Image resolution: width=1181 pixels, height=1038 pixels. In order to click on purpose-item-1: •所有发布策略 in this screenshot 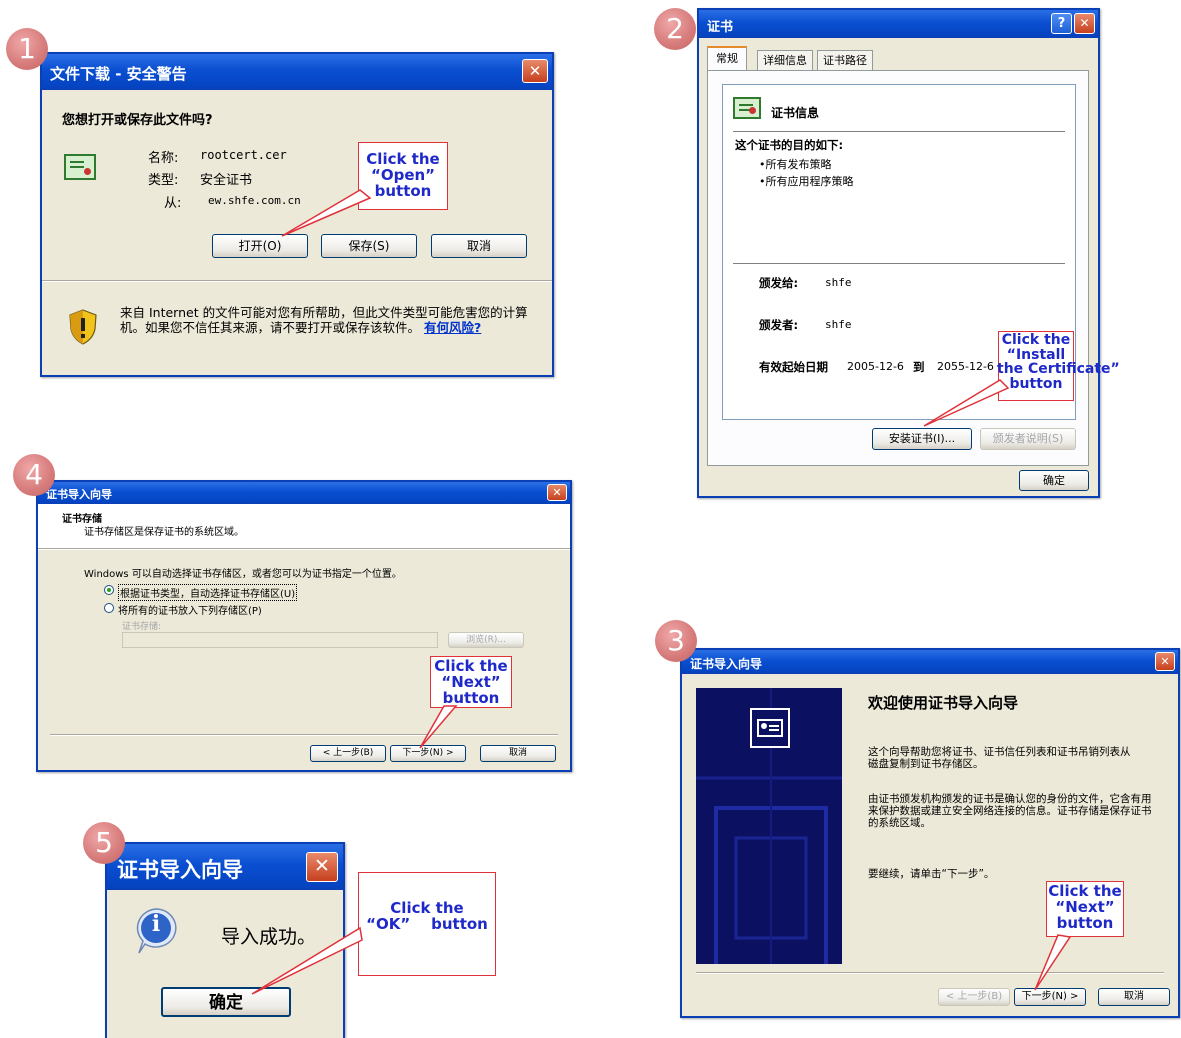, I will do `click(795, 164)`.